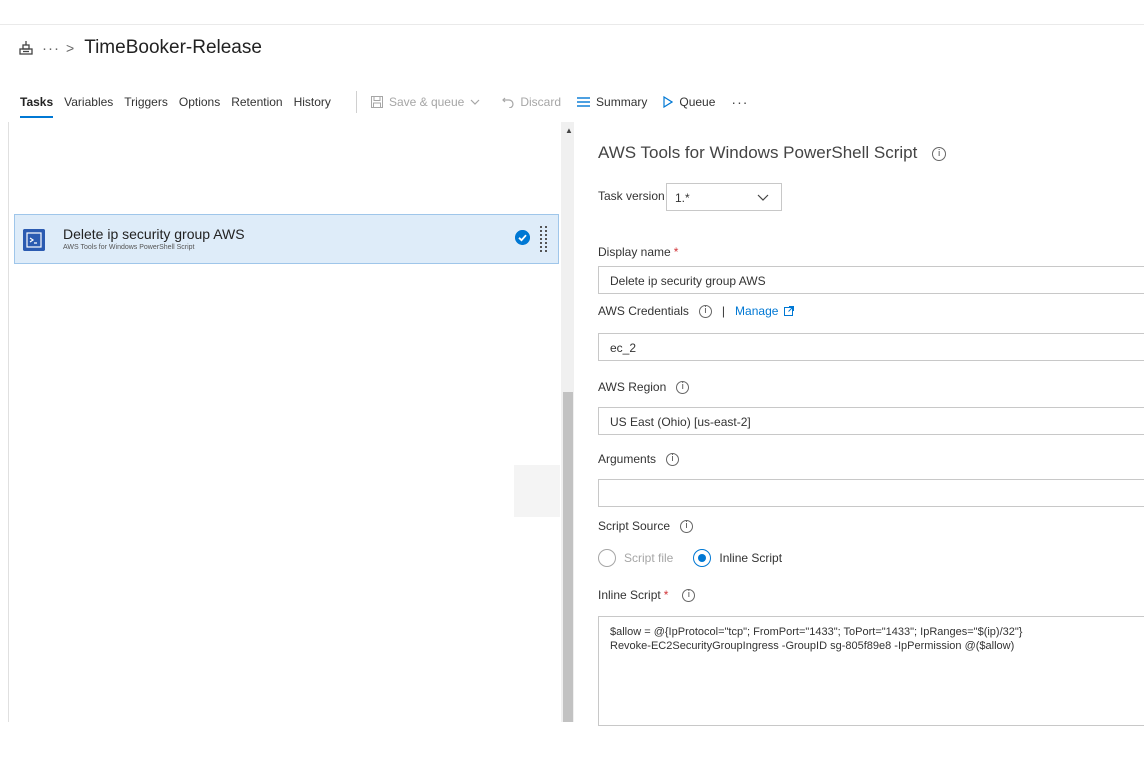  Describe the element at coordinates (750, 558) in the screenshot. I see `inline-script-option-label: Inline Script` at that location.